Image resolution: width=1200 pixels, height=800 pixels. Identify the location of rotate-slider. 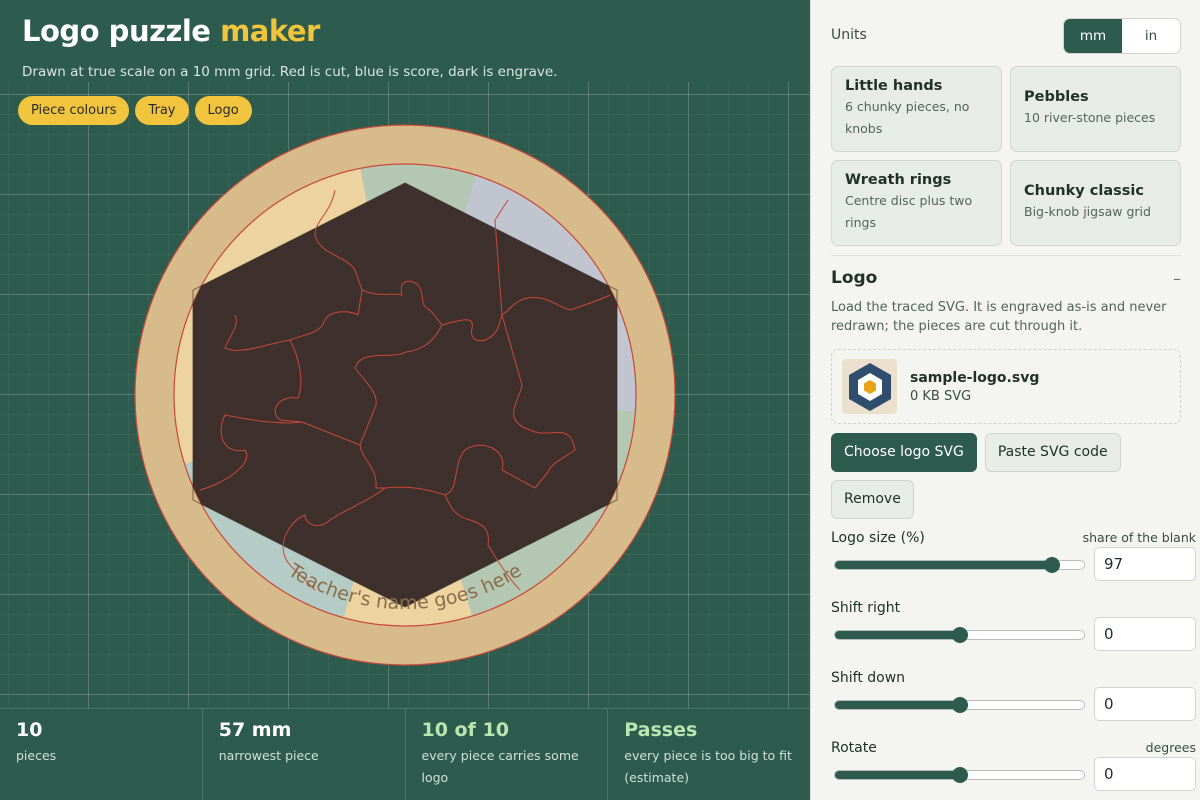
(959, 775).